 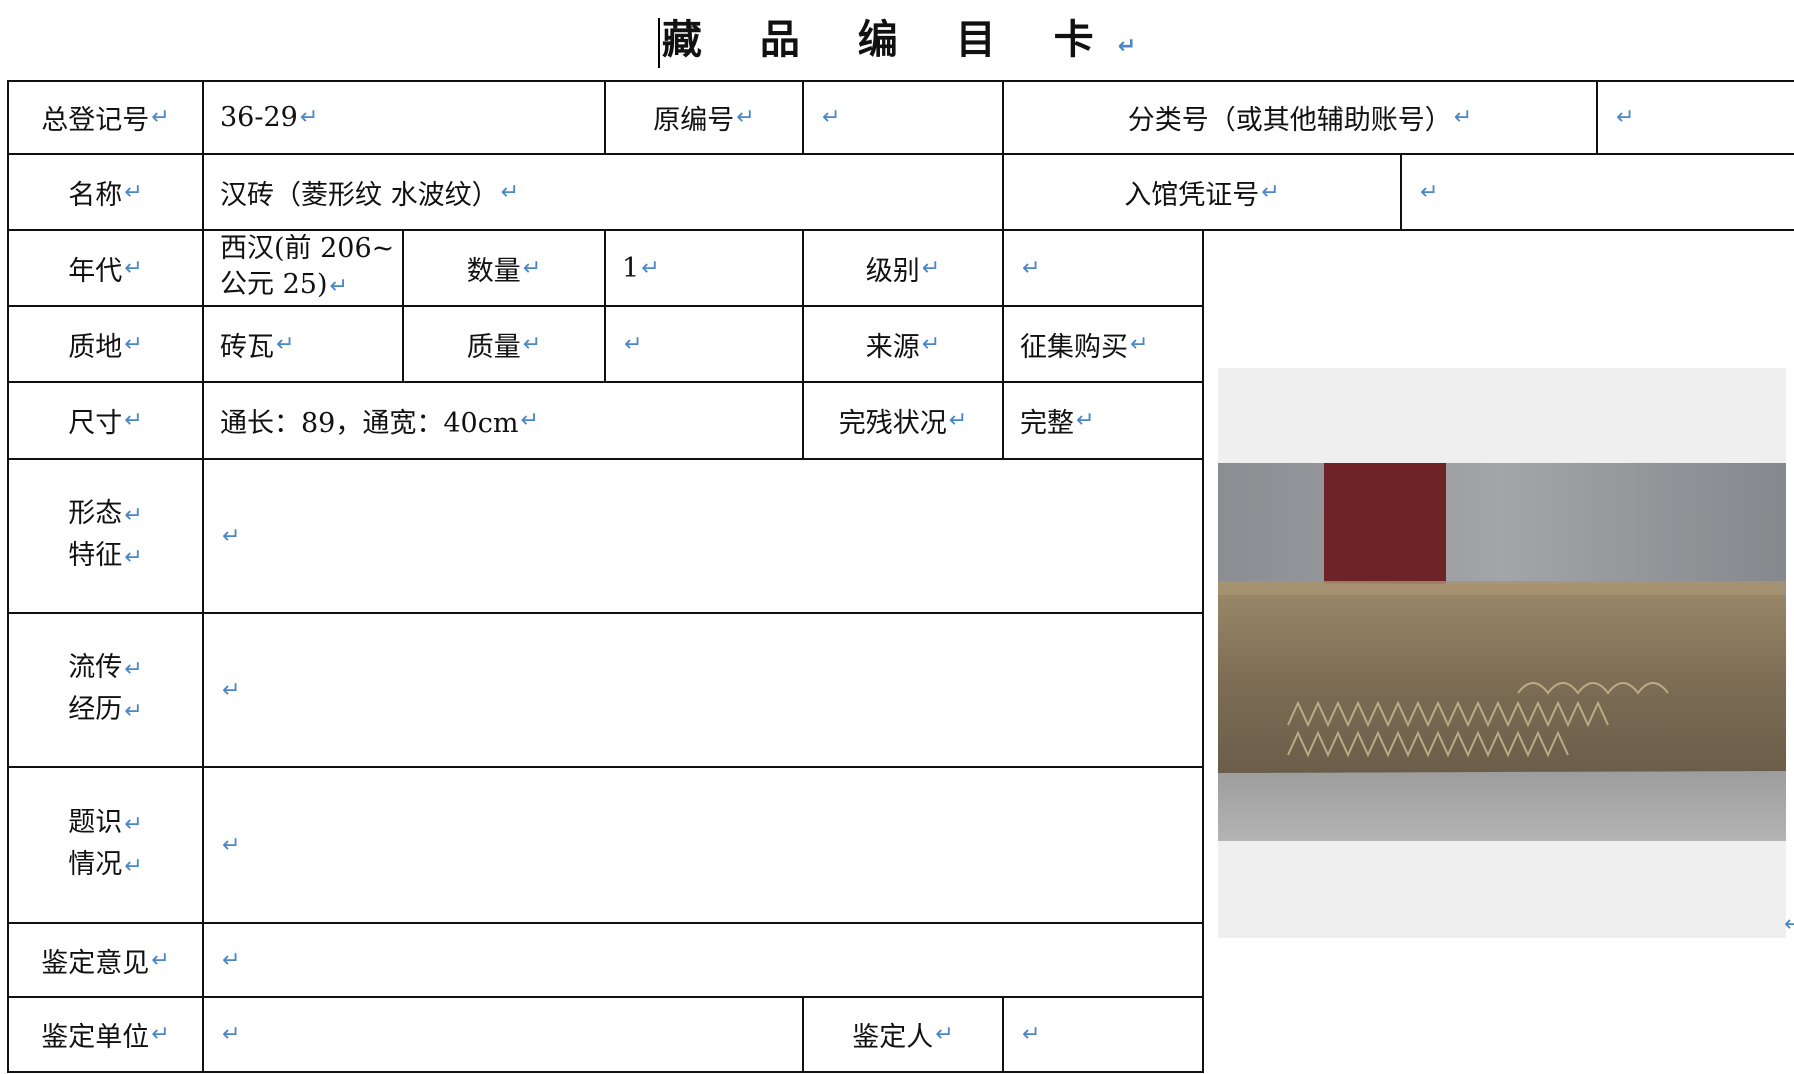 I want to click on quantity-label: 数量 ↵, so click(x=504, y=271).